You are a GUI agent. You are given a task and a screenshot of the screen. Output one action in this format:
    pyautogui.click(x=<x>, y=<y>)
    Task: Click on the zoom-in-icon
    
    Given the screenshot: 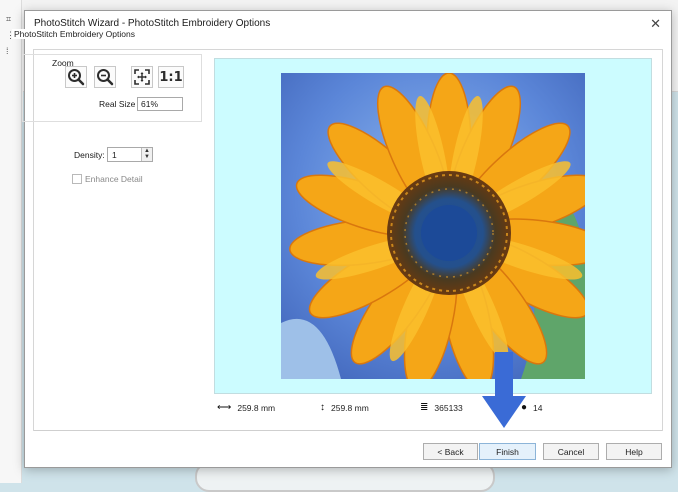 What is the action you would take?
    pyautogui.click(x=76, y=77)
    